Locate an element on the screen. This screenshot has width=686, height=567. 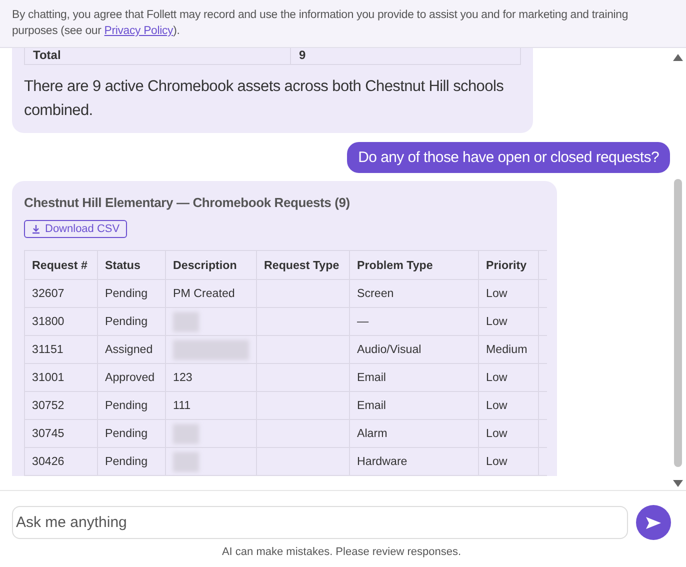
table-cell: Screen is located at coordinates (414, 294).